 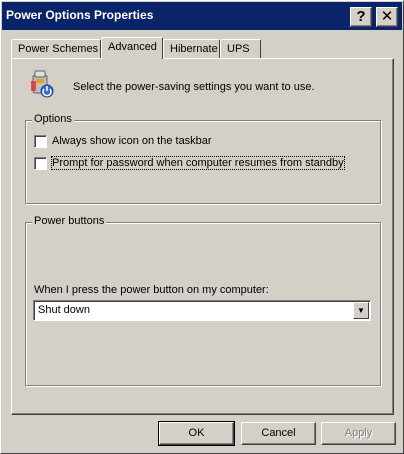 I want to click on help-button: ?, so click(x=361, y=17).